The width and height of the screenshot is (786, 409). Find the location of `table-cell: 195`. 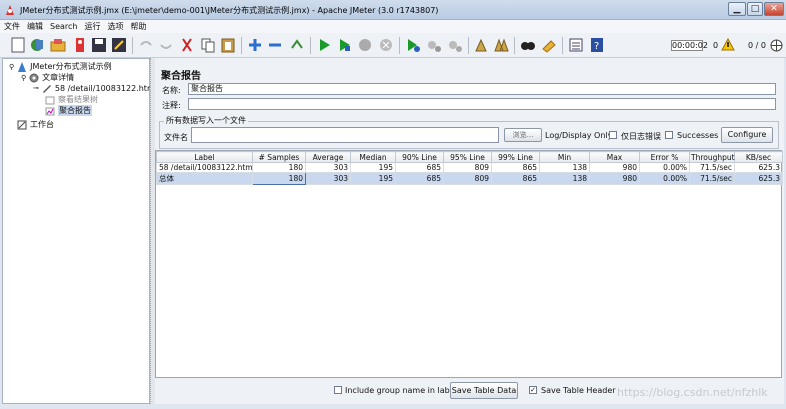

table-cell: 195 is located at coordinates (373, 167).